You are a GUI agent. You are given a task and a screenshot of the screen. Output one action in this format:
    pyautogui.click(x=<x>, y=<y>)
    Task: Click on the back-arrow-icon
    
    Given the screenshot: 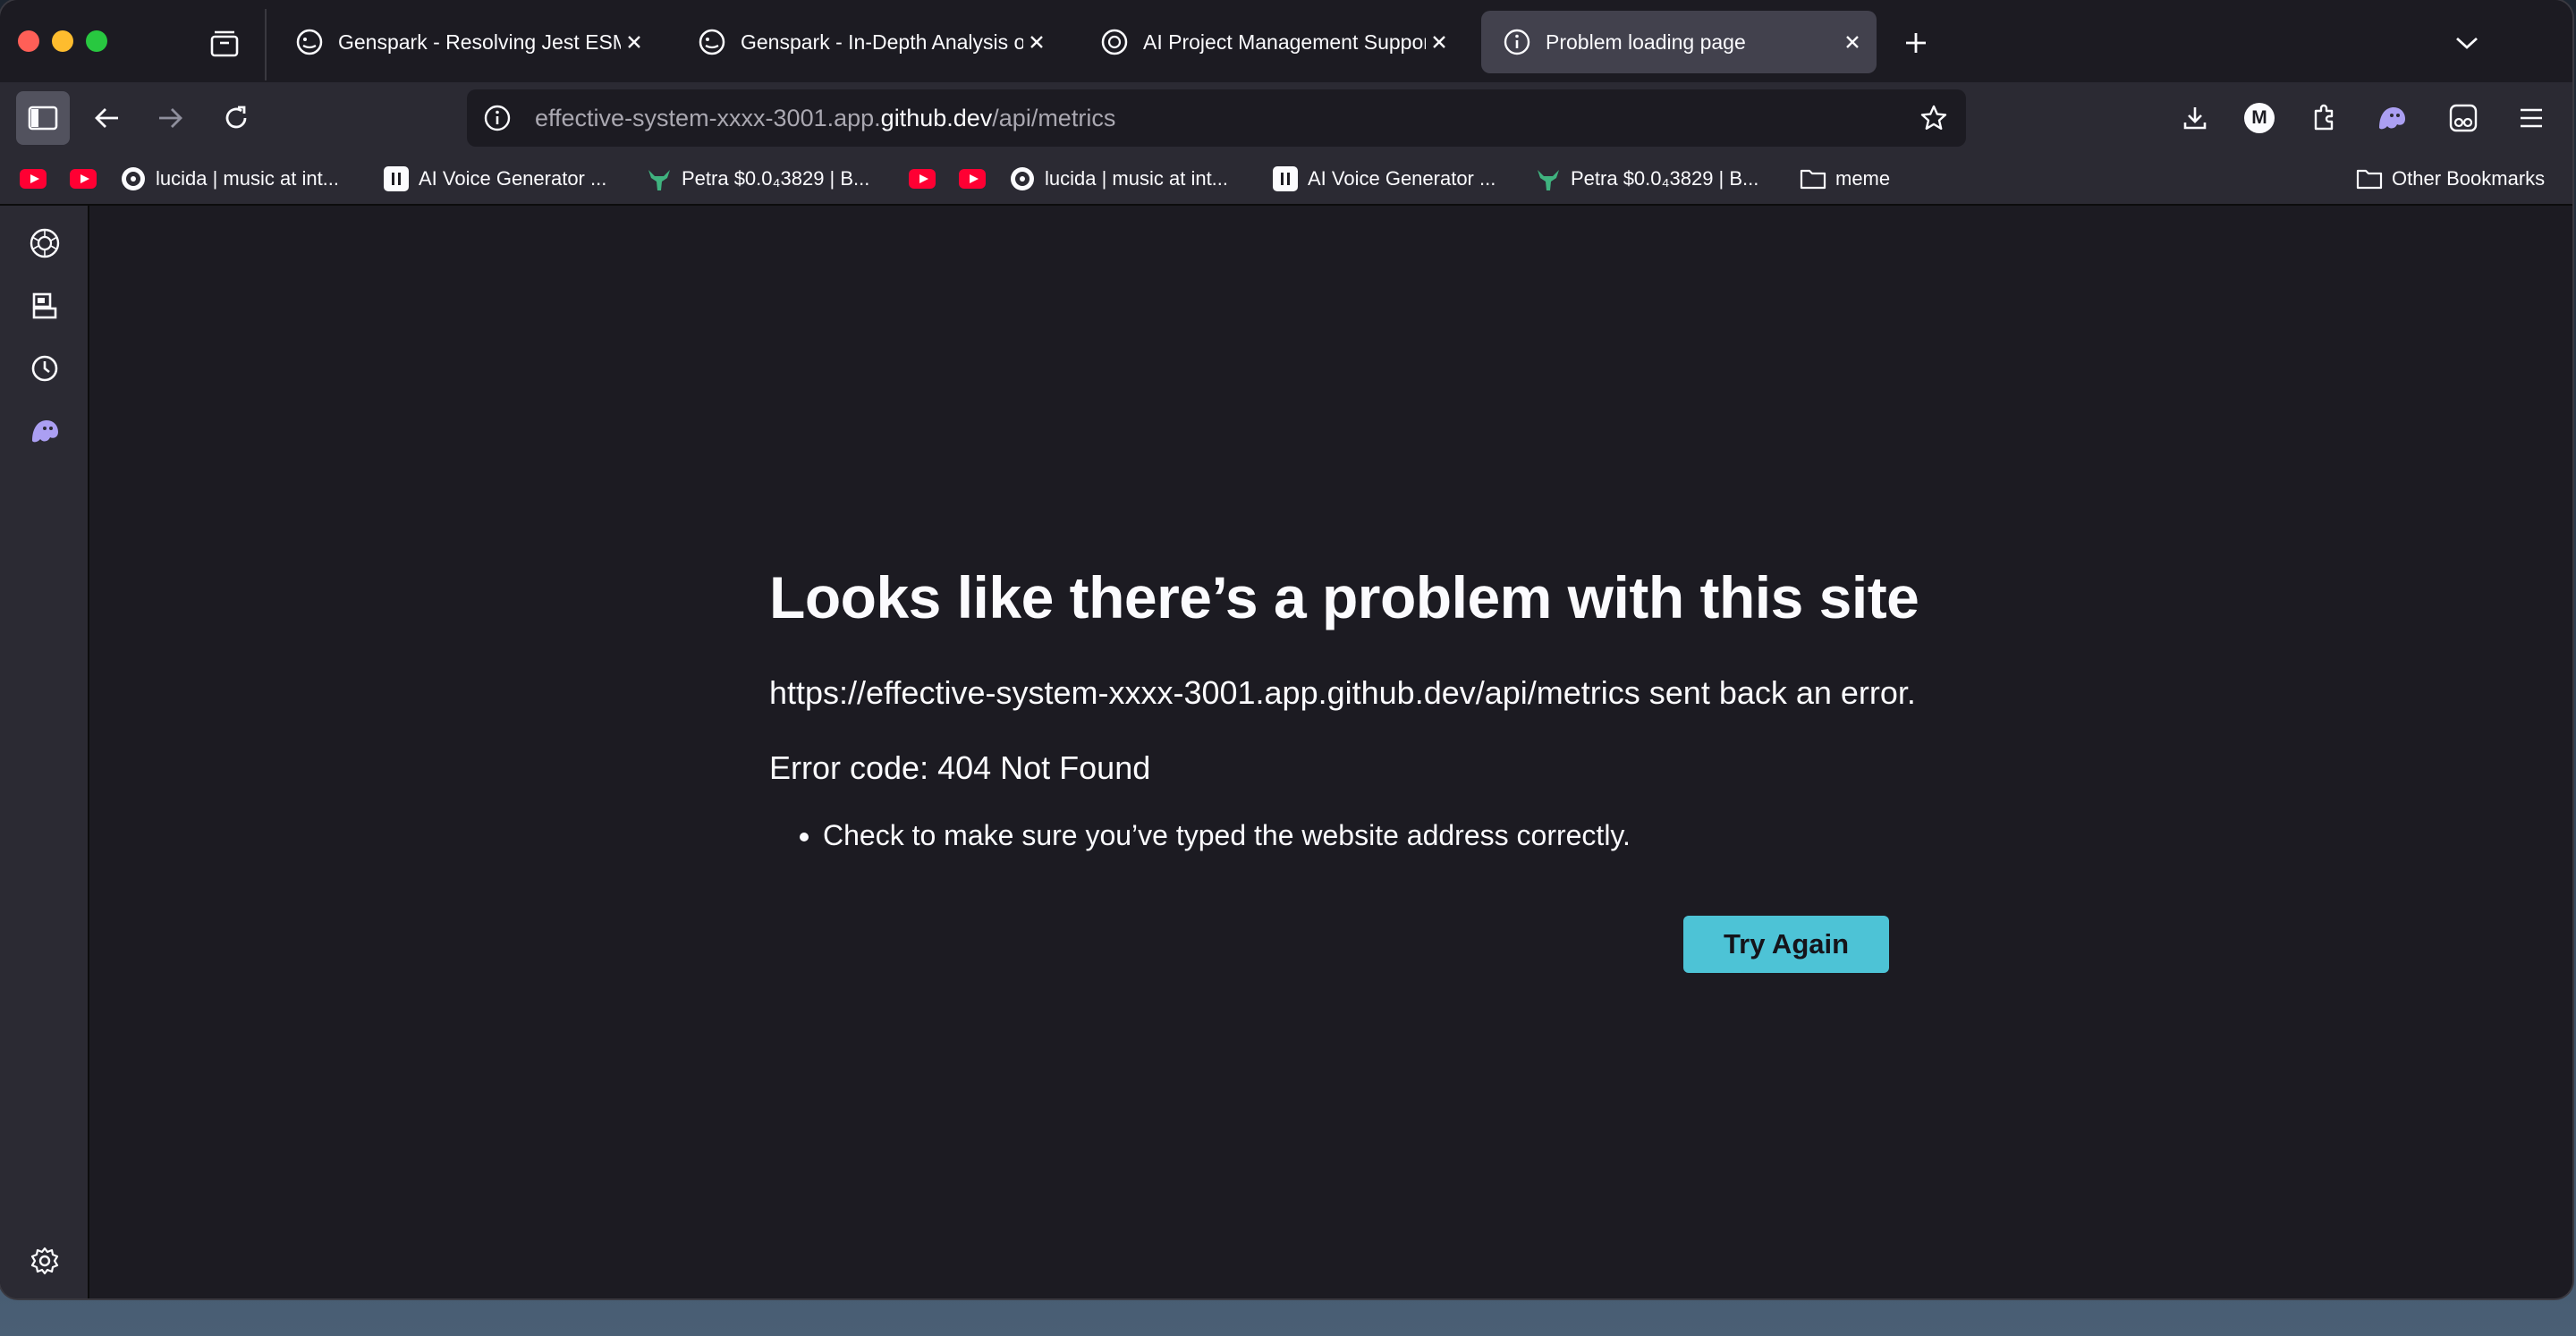 What is the action you would take?
    pyautogui.click(x=107, y=118)
    